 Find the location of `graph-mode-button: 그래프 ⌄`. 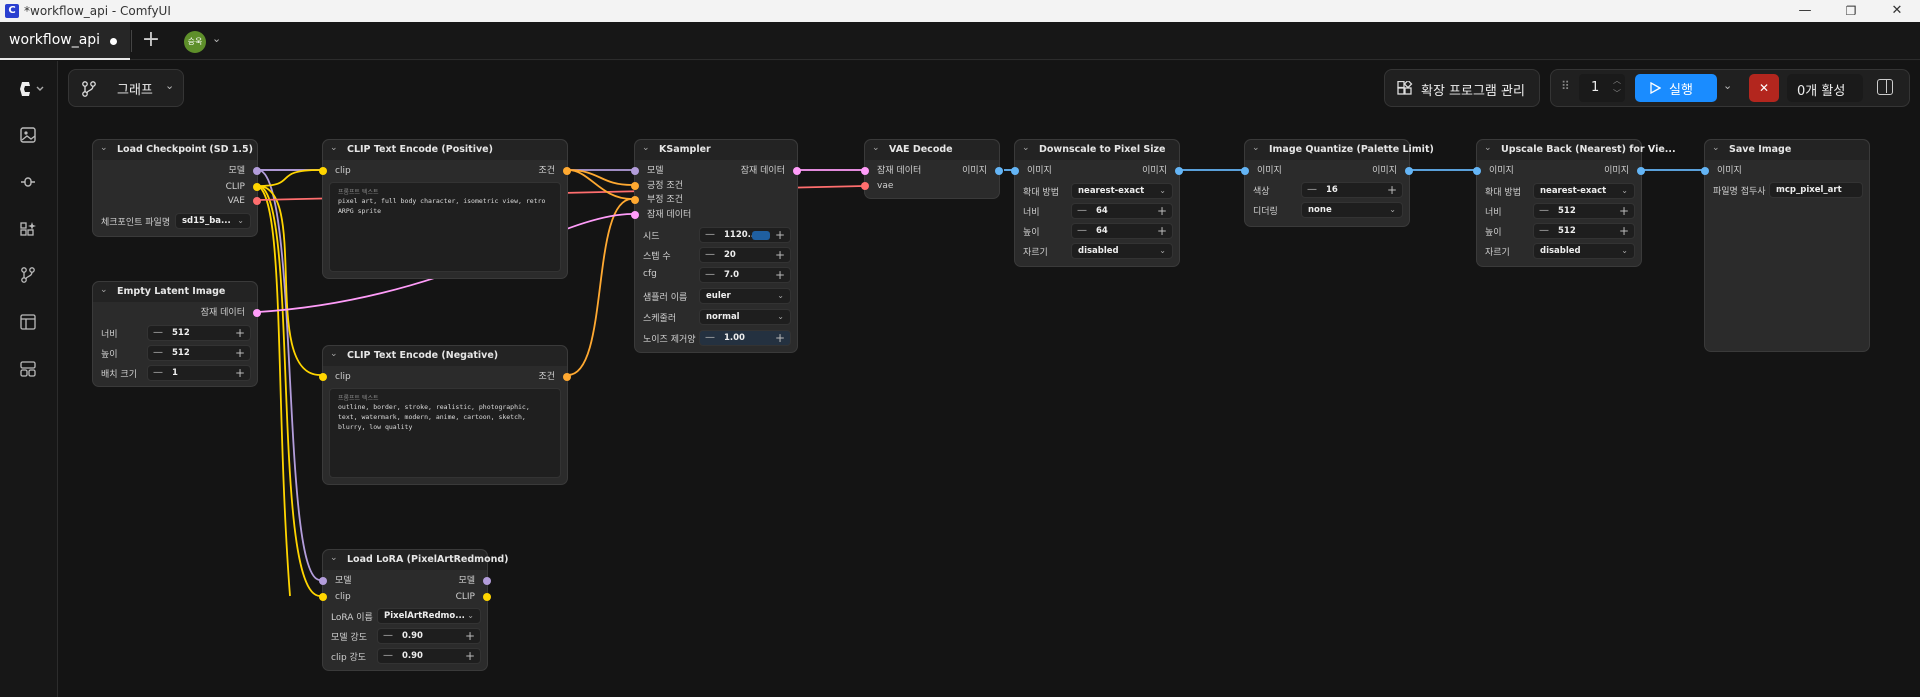

graph-mode-button: 그래프 ⌄ is located at coordinates (126, 88).